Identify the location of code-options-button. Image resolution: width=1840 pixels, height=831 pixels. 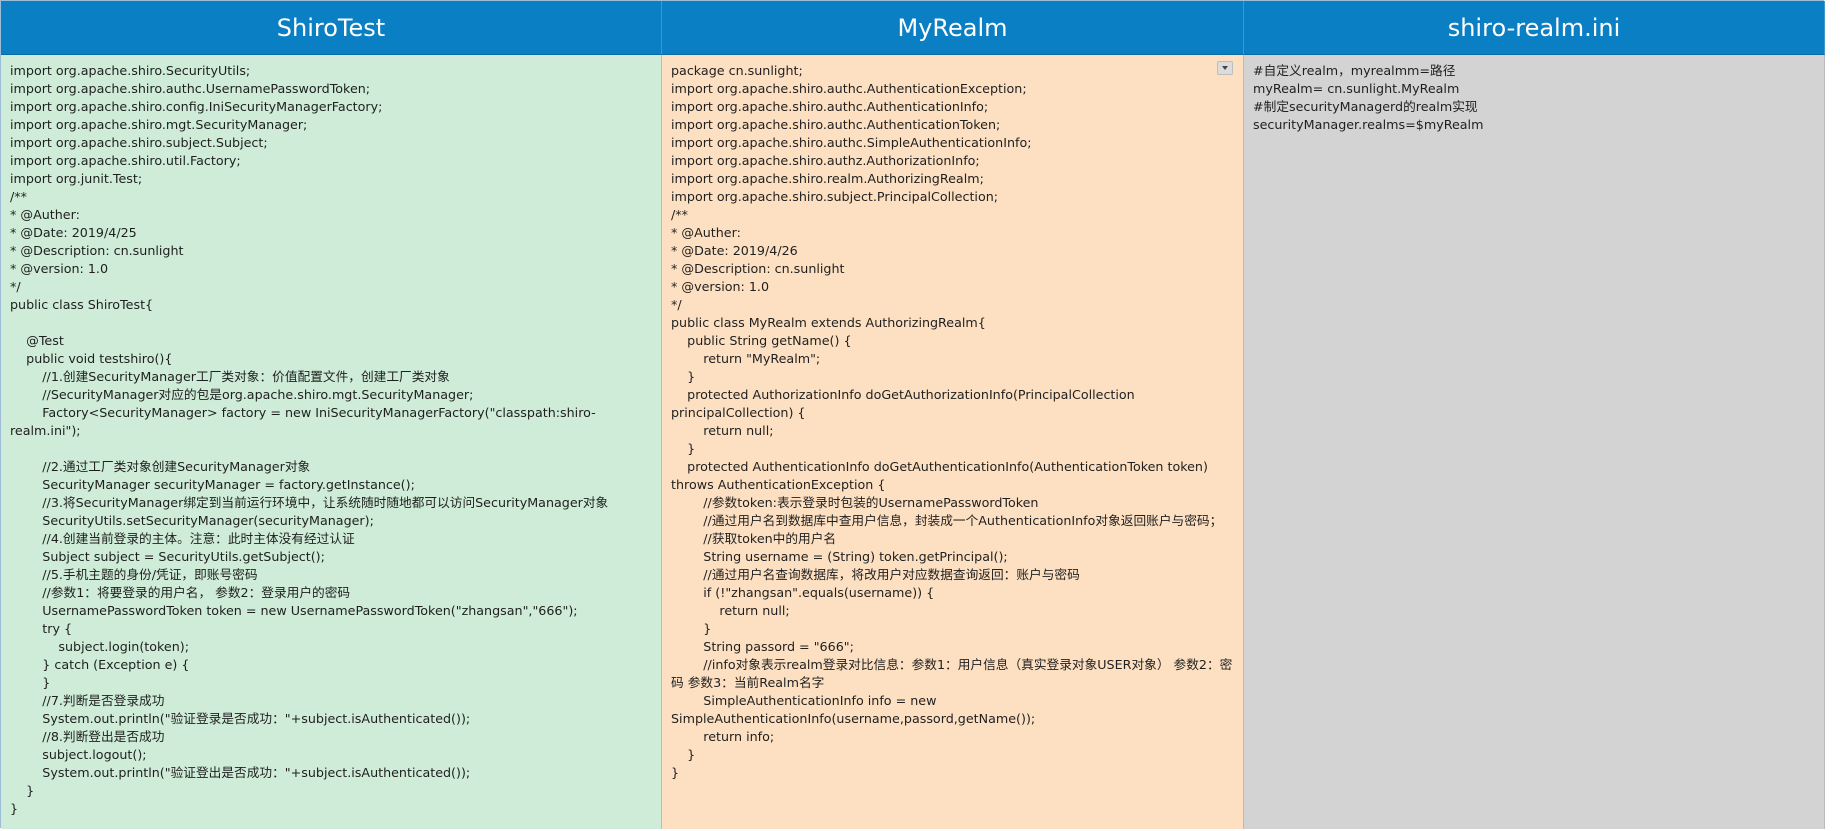
(1225, 68).